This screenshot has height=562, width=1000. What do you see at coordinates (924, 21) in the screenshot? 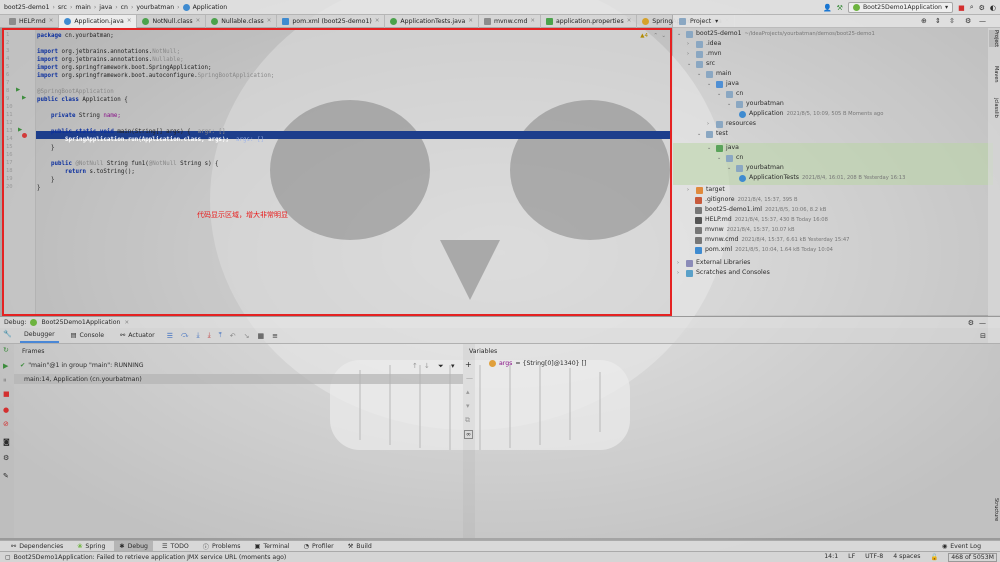
I see `locate-icon: ⊕` at bounding box center [924, 21].